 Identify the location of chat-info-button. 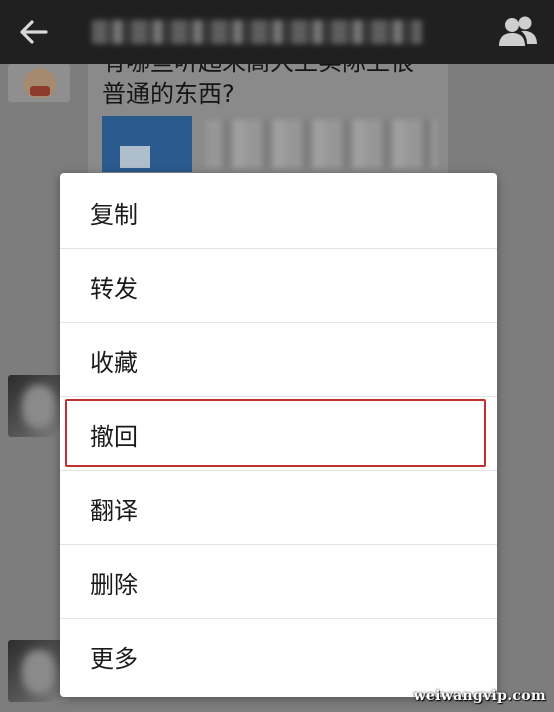
(518, 32).